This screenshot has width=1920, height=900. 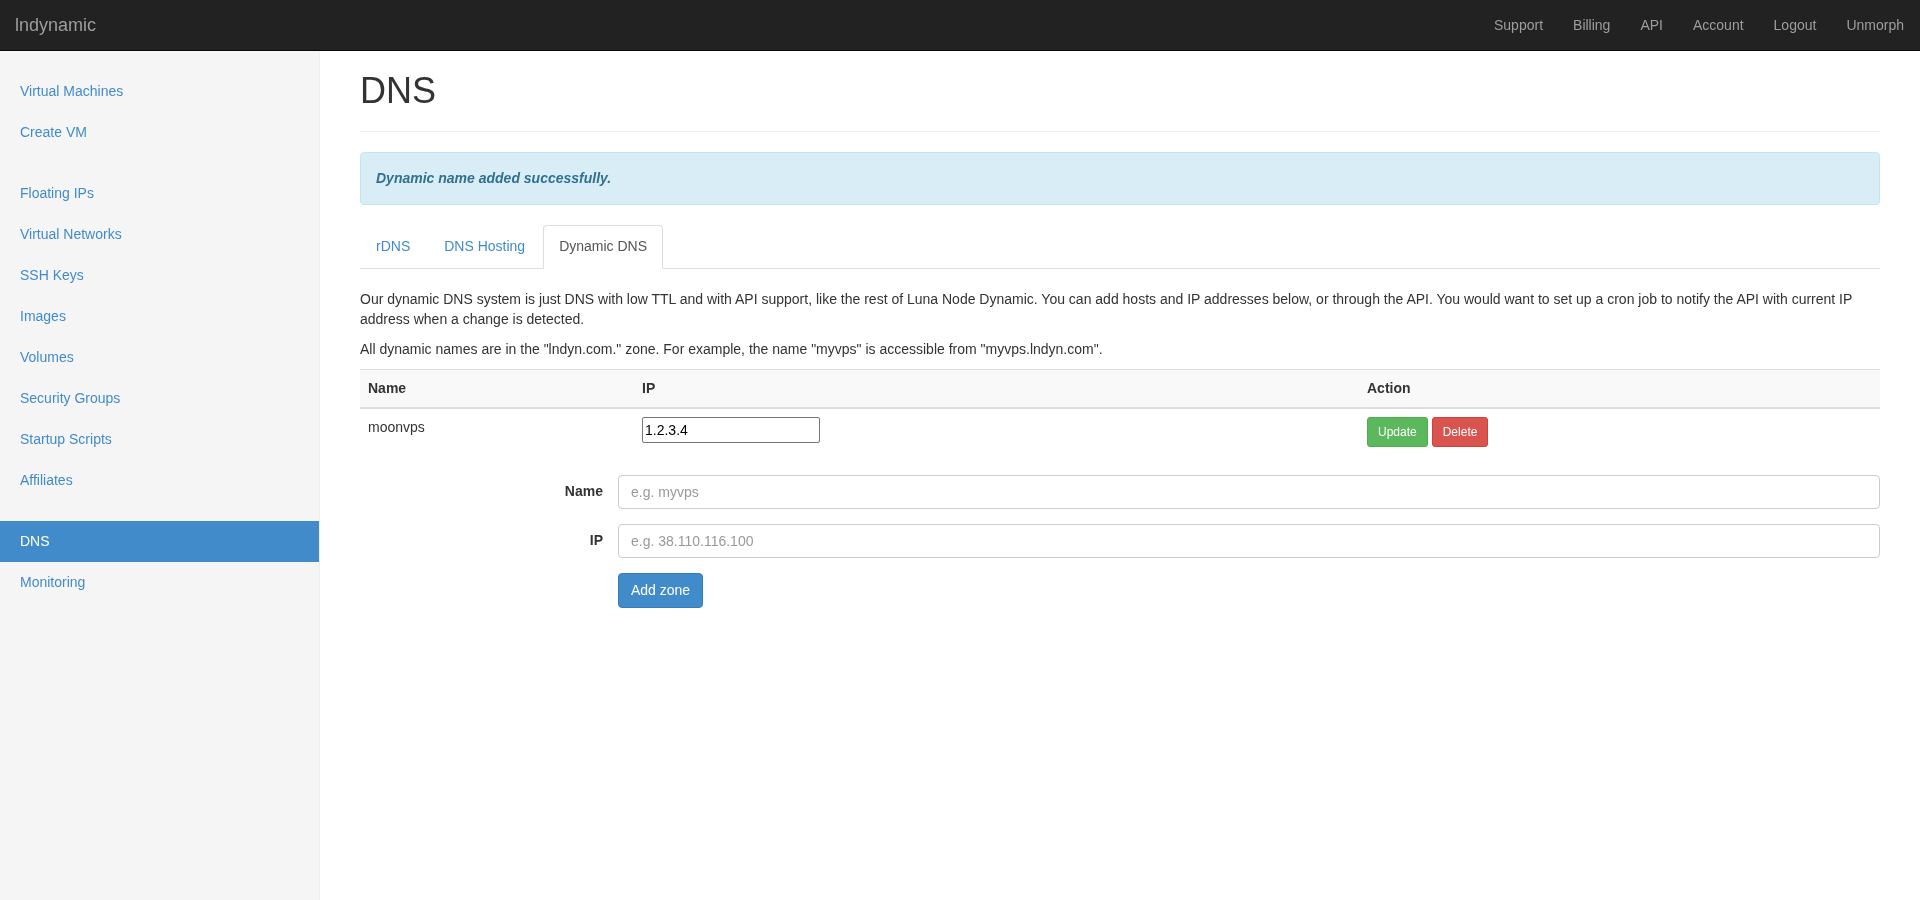 What do you see at coordinates (1519, 25) in the screenshot?
I see `nav-link: Support` at bounding box center [1519, 25].